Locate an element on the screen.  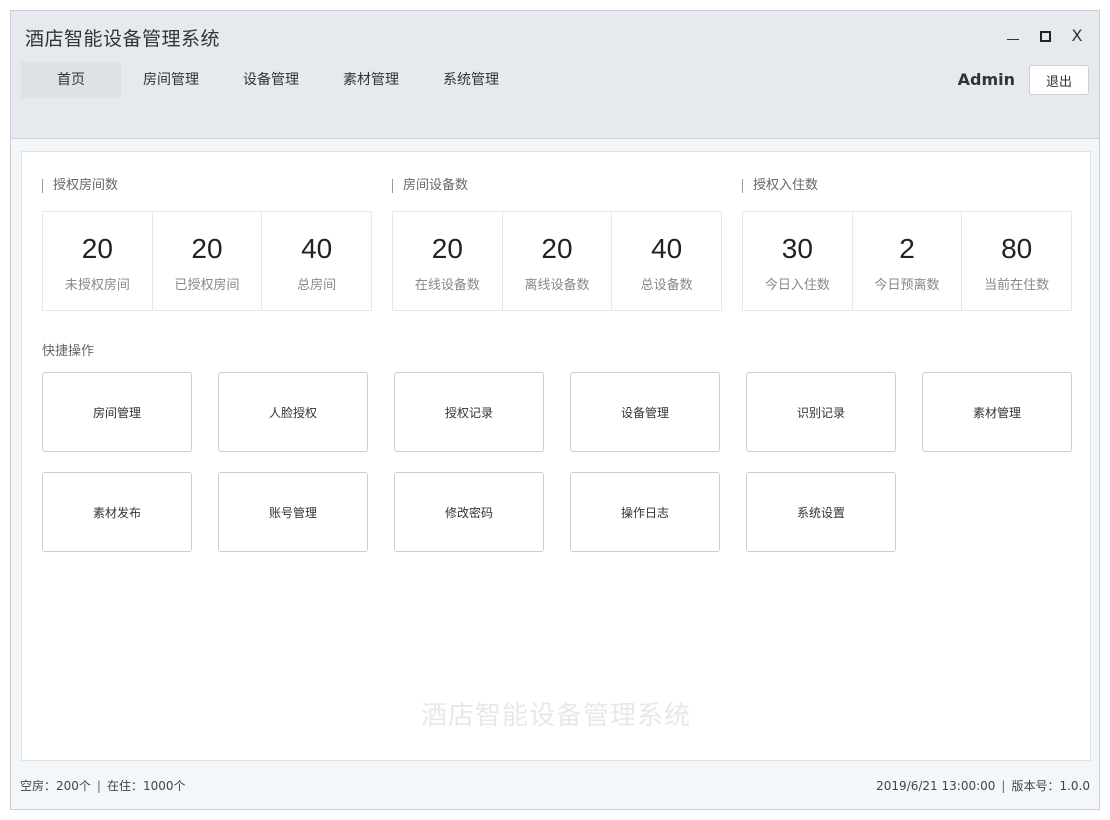
stat-box: 20 在线设备数 20 离线设备数 40 总设备数 is located at coordinates (557, 261).